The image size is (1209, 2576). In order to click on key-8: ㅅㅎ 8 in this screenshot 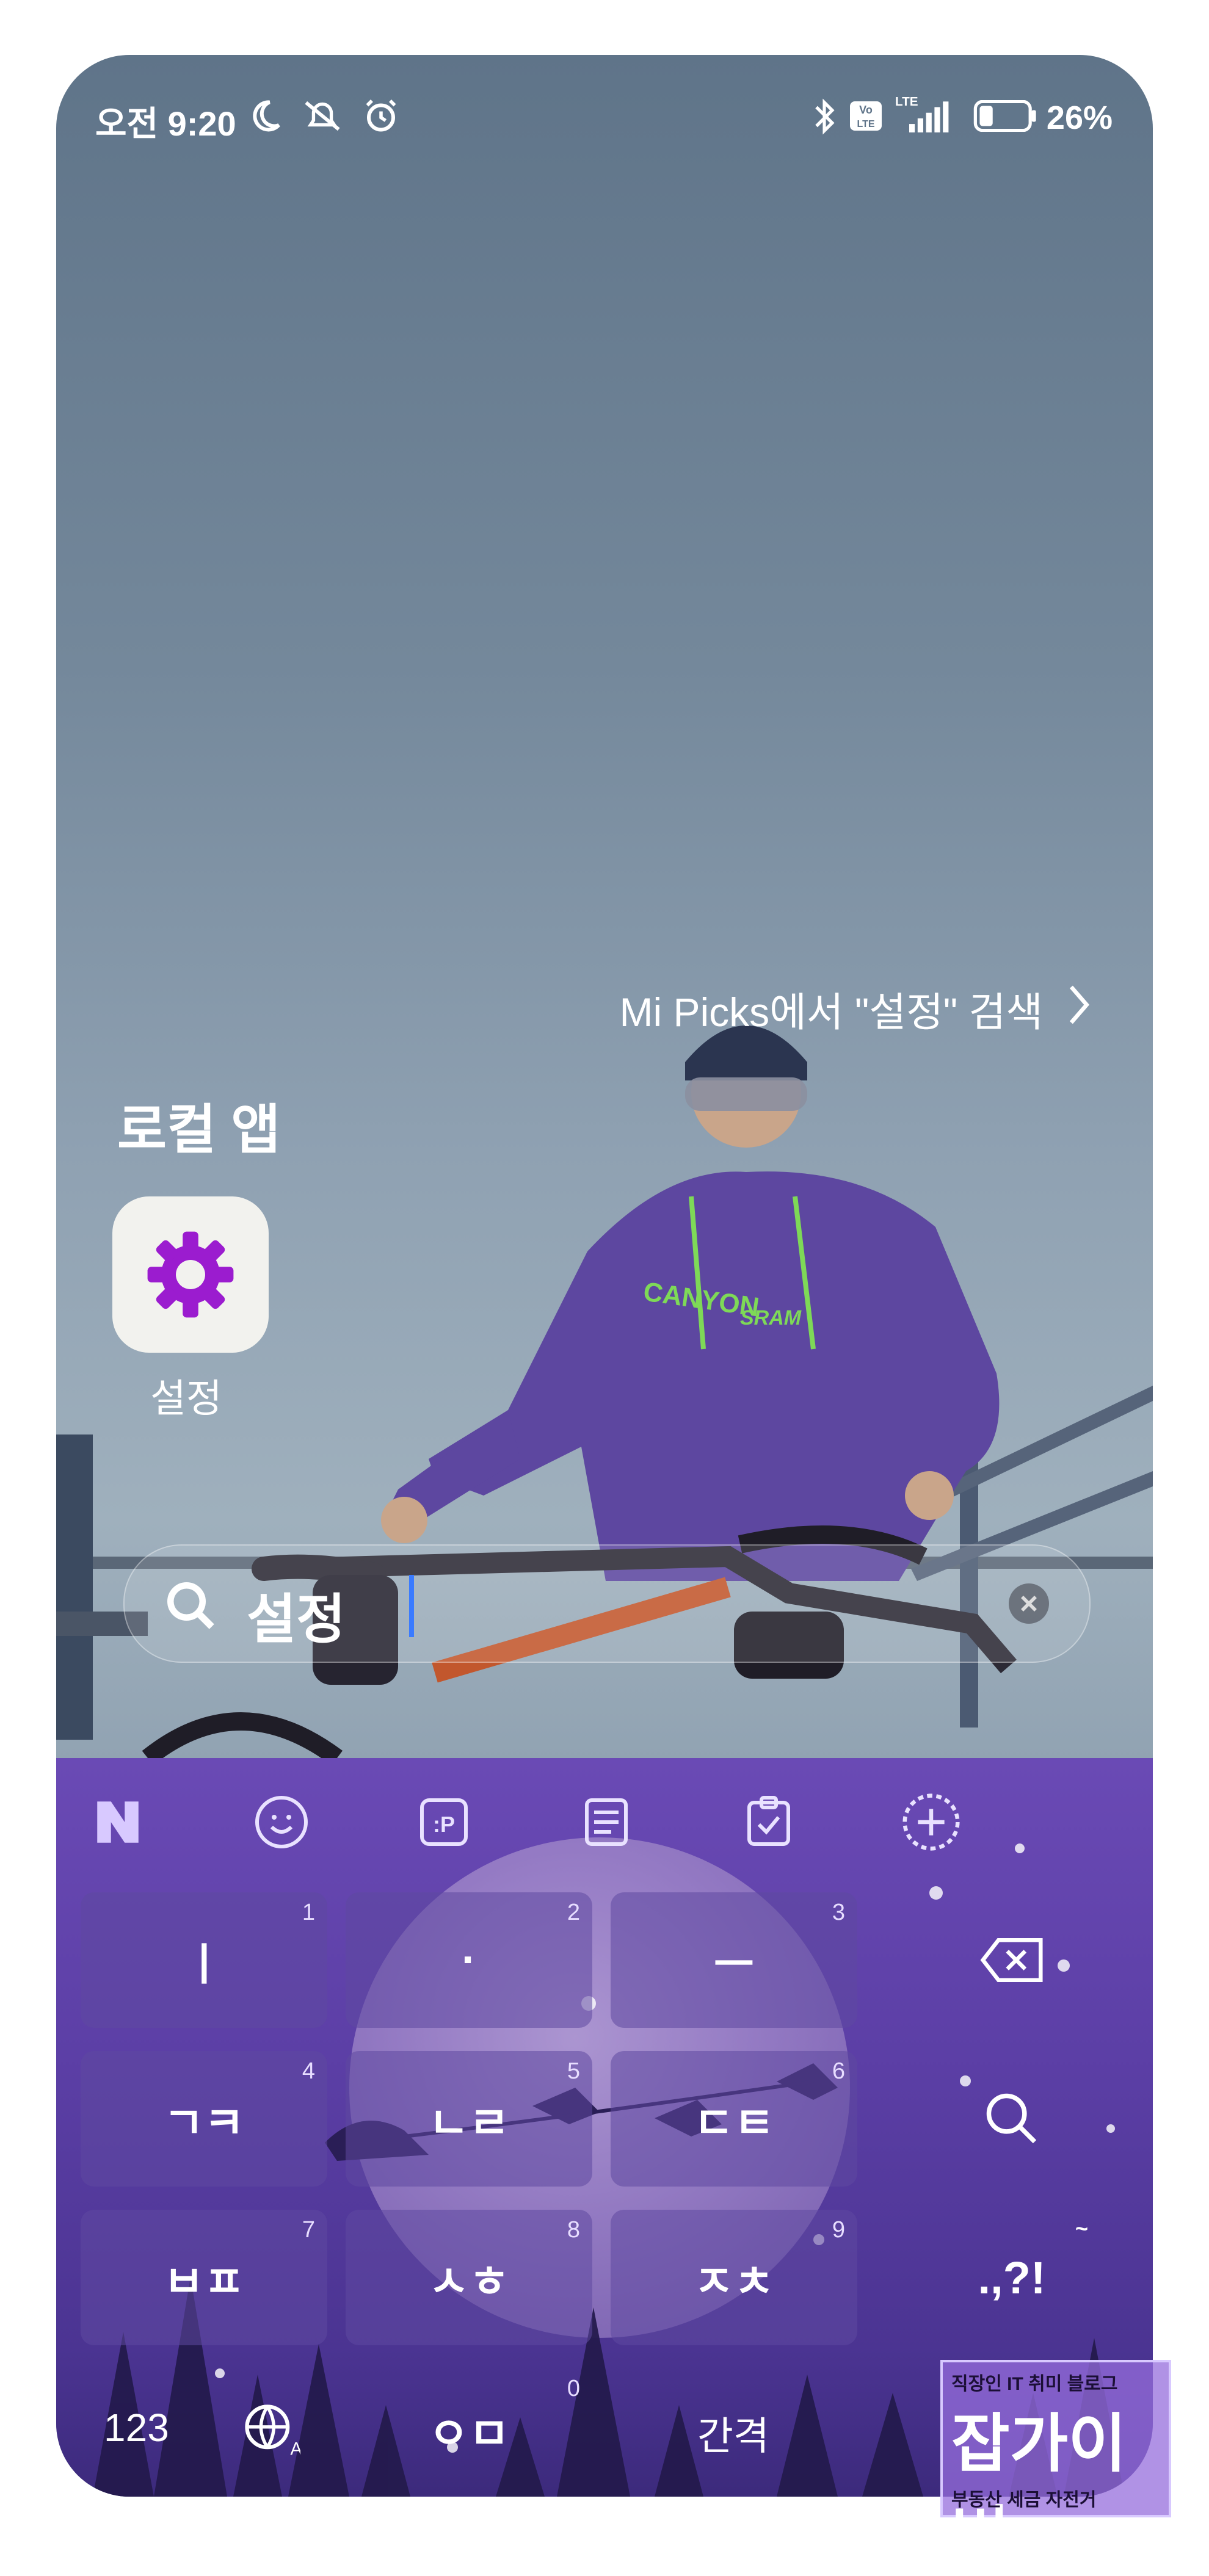, I will do `click(469, 2277)`.